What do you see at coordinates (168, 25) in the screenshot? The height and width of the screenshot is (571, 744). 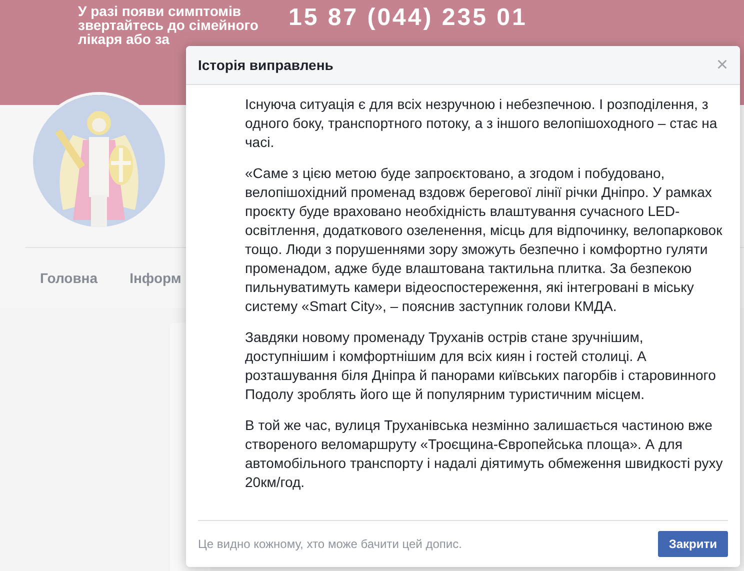 I see `banner-text: звертайтесь до сімейного` at bounding box center [168, 25].